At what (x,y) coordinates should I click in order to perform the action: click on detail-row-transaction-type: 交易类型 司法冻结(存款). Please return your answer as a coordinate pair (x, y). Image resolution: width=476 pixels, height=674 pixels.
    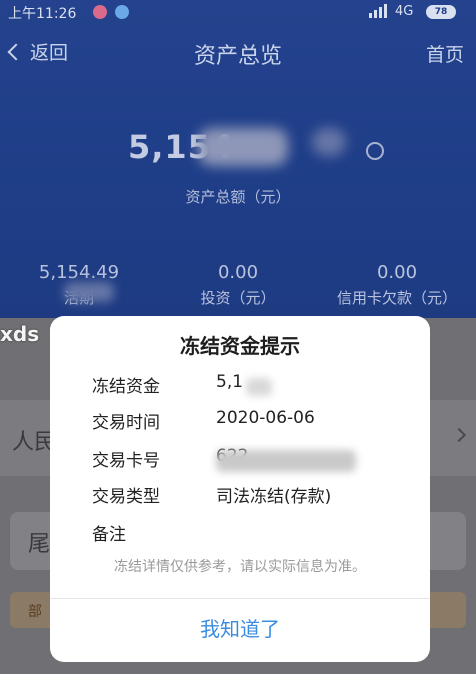
    Looking at the image, I should click on (252, 496).